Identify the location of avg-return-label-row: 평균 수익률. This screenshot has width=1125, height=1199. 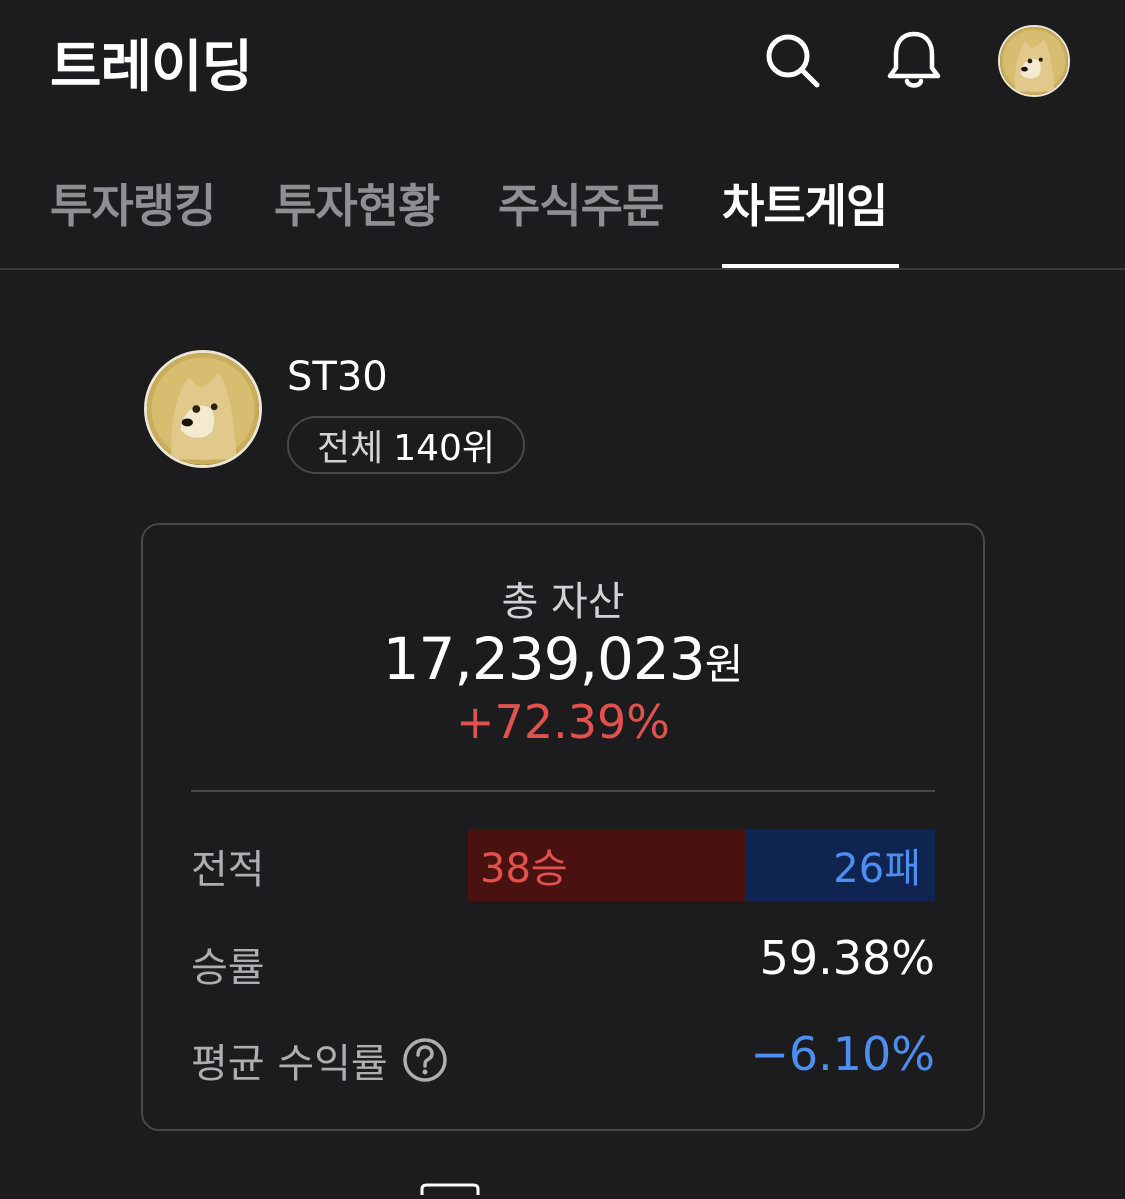
(319, 1060).